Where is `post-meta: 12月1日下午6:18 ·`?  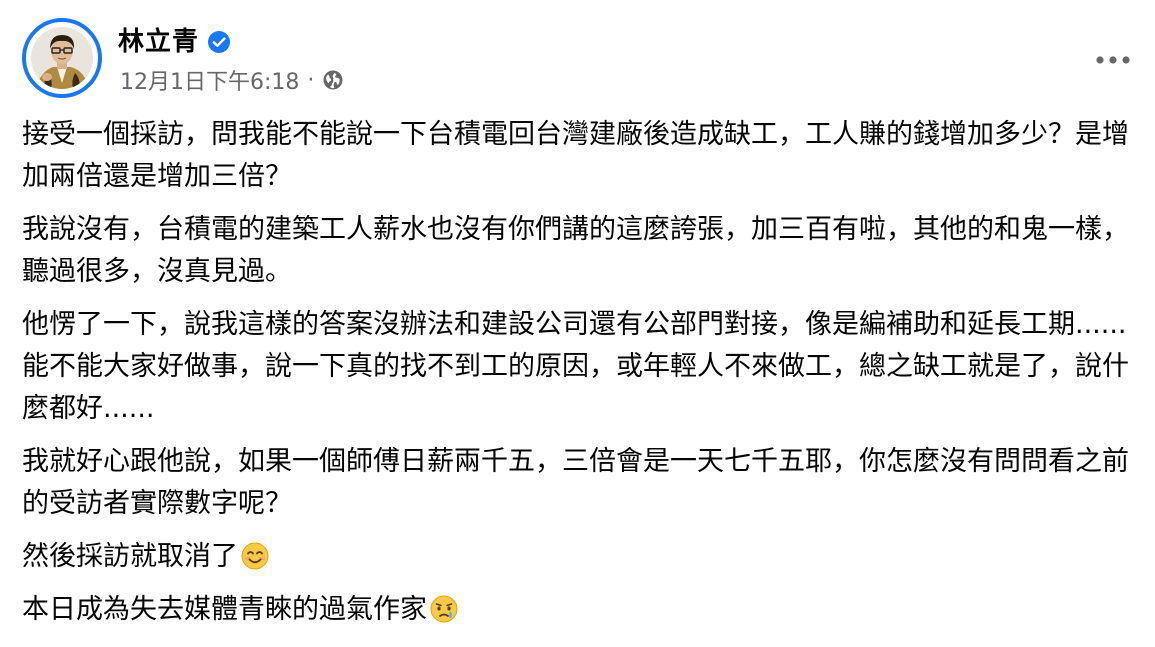 post-meta: 12月1日下午6:18 · is located at coordinates (232, 80).